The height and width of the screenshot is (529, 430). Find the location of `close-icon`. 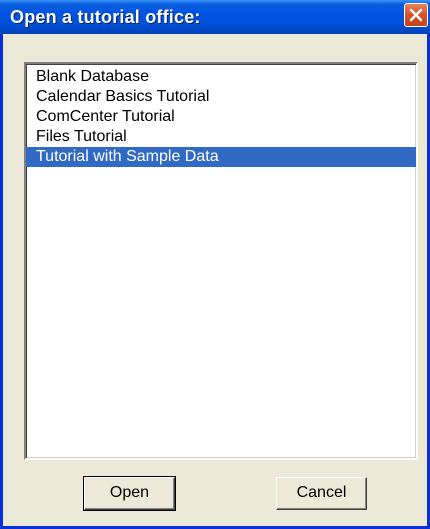

close-icon is located at coordinates (416, 15).